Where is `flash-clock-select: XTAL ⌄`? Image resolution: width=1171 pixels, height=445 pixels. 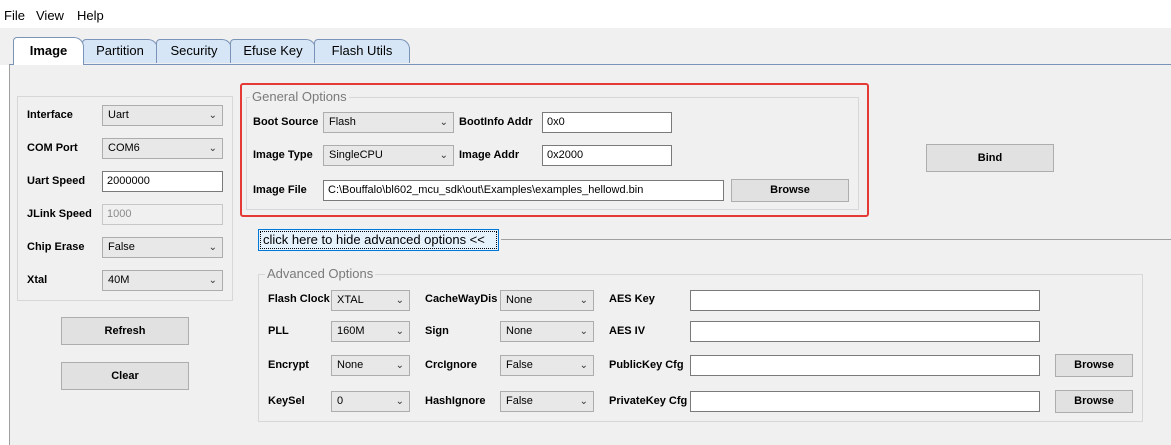
flash-clock-select: XTAL ⌄ is located at coordinates (370, 300).